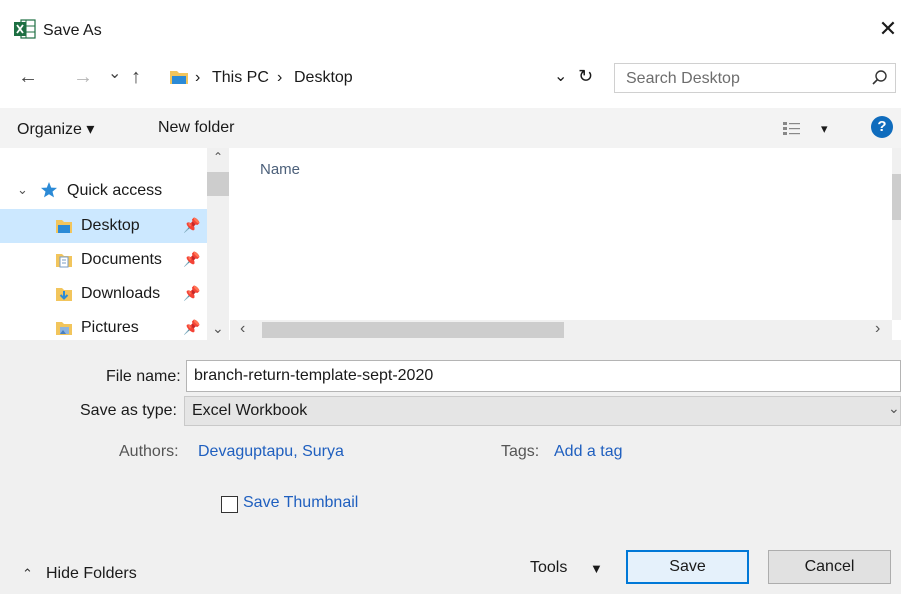 This screenshot has width=901, height=594. I want to click on expand-chevron-icon: ⌄, so click(22, 190).